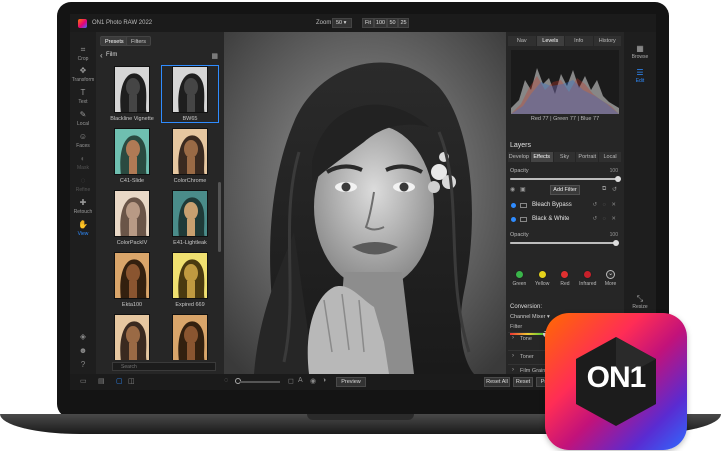  Describe the element at coordinates (368, 23) in the screenshot. I see `zoom-fit-button: Fit` at that location.